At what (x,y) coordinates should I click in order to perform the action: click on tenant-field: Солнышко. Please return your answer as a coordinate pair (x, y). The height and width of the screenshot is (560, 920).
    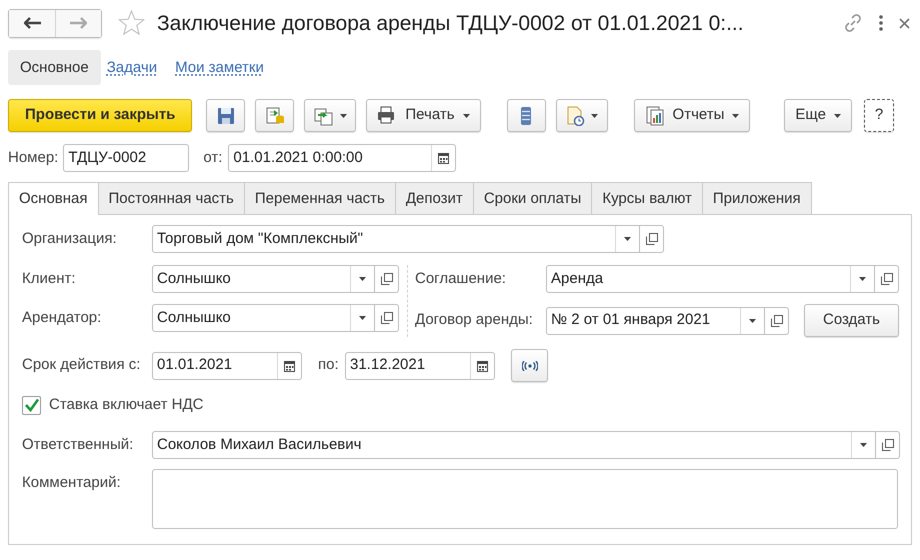
    Looking at the image, I should click on (263, 318).